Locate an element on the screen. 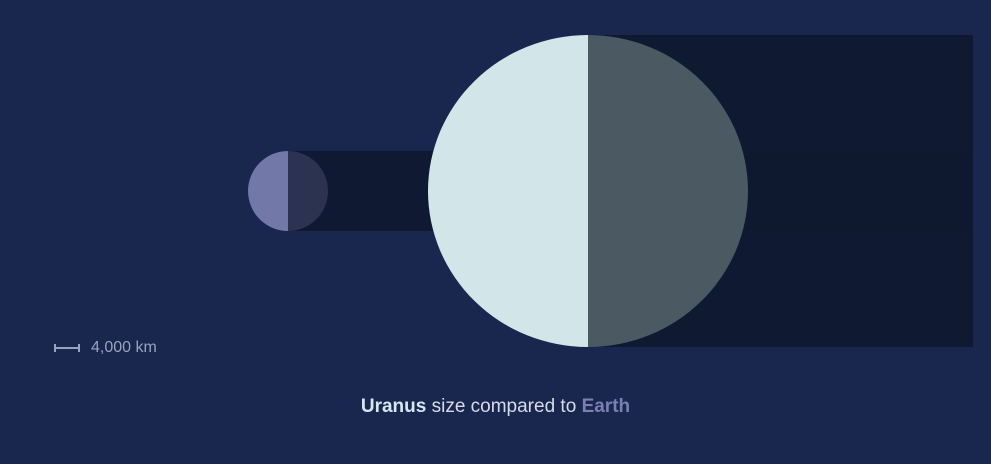 The image size is (991, 464). scale-label: 4,000 km is located at coordinates (124, 347).